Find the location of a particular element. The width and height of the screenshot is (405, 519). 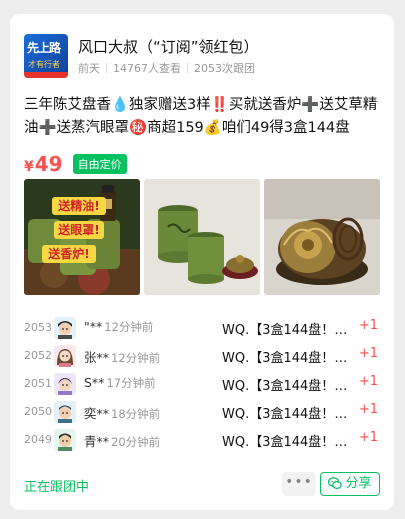

svg-text: 送精油! is located at coordinates (78, 205).